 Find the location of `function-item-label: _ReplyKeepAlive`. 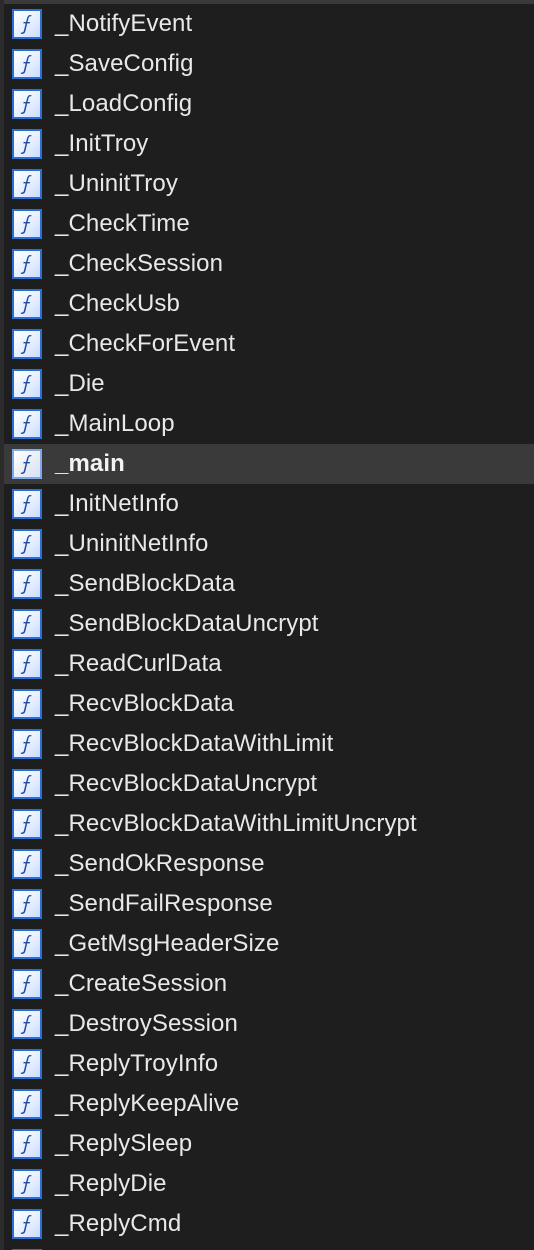

function-item-label: _ReplyKeepAlive is located at coordinates (147, 1103).